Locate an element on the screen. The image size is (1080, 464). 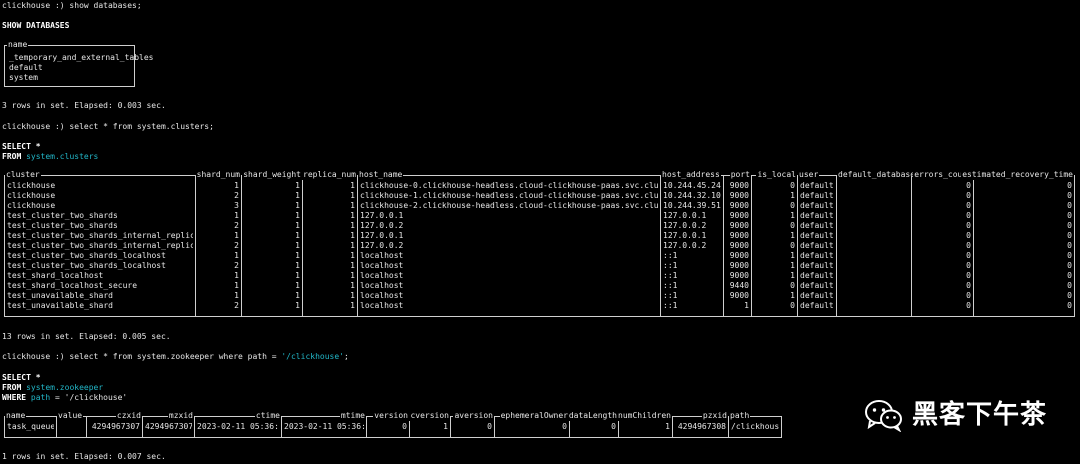
from-keyword: FROM is located at coordinates (12, 156).